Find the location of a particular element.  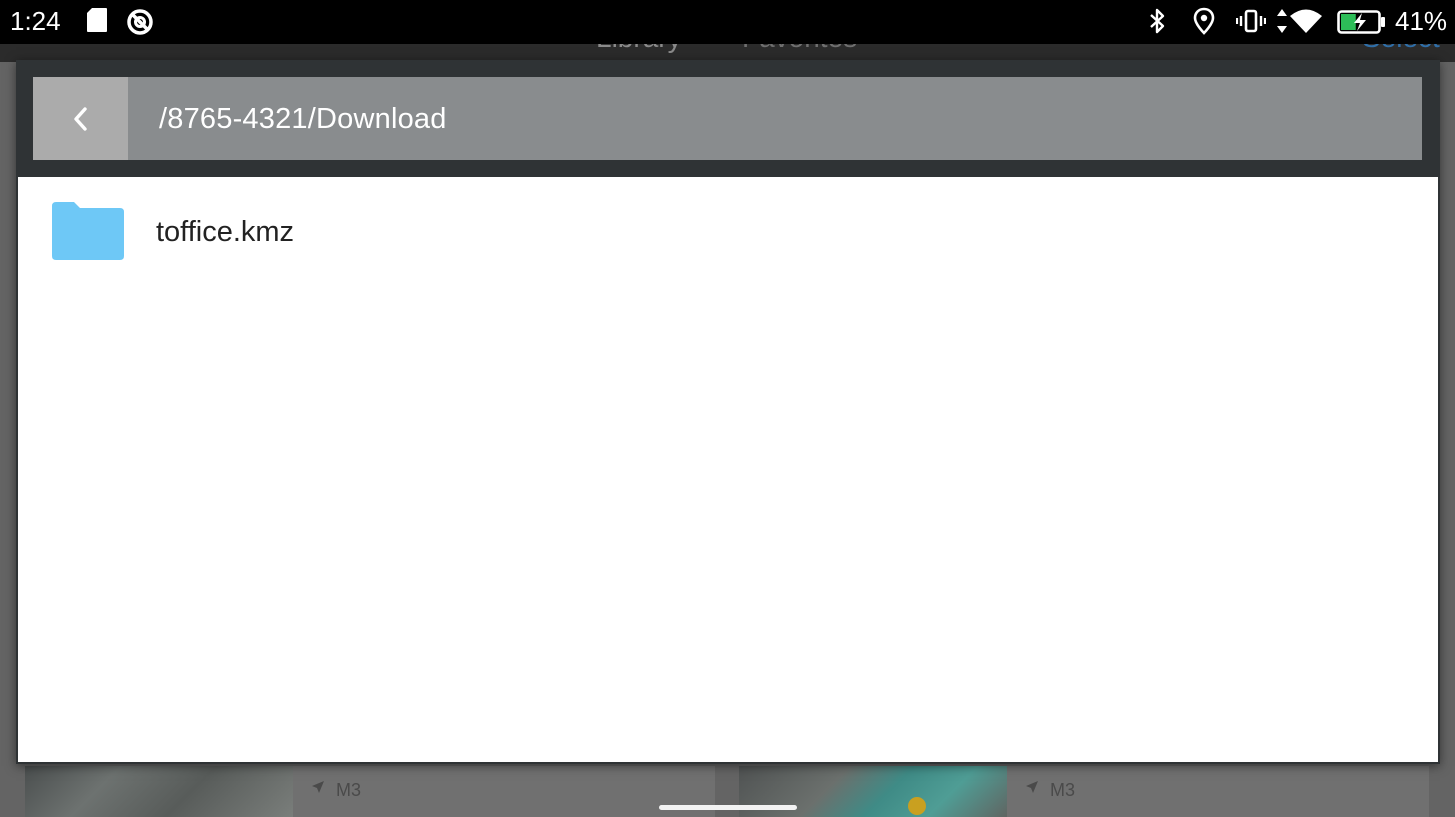

chevron-left-icon is located at coordinates (80, 118).